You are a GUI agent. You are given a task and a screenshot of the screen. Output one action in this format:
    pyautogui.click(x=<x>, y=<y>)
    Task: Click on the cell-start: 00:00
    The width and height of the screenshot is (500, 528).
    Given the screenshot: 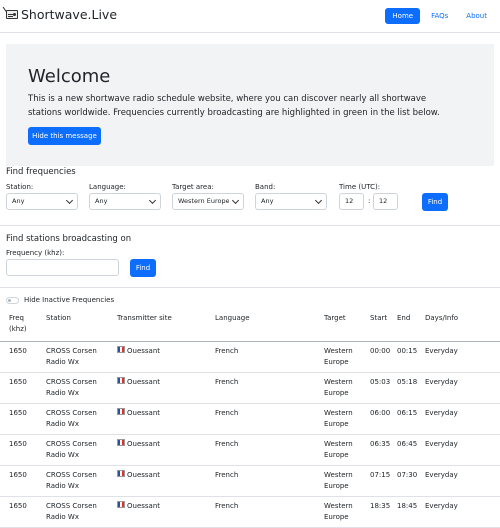 What is the action you would take?
    pyautogui.click(x=380, y=351)
    